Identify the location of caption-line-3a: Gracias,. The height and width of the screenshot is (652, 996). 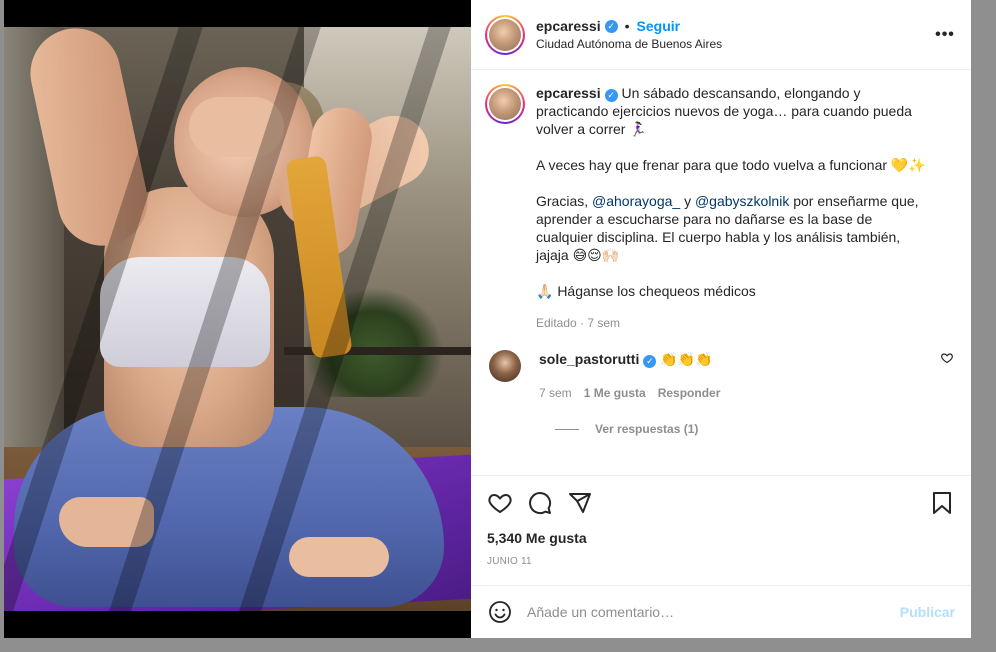
(564, 201).